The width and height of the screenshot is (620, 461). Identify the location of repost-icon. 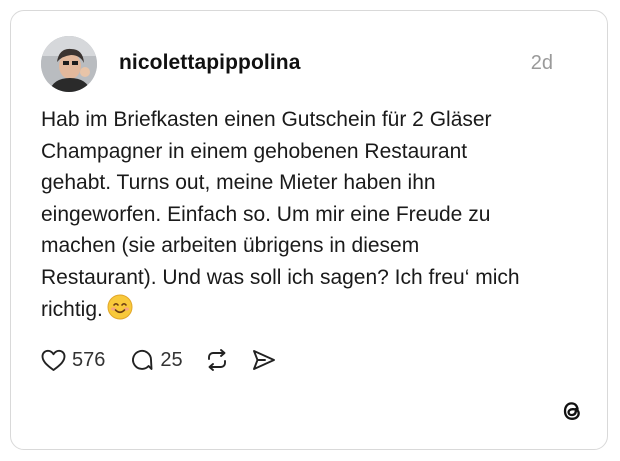
(217, 360).